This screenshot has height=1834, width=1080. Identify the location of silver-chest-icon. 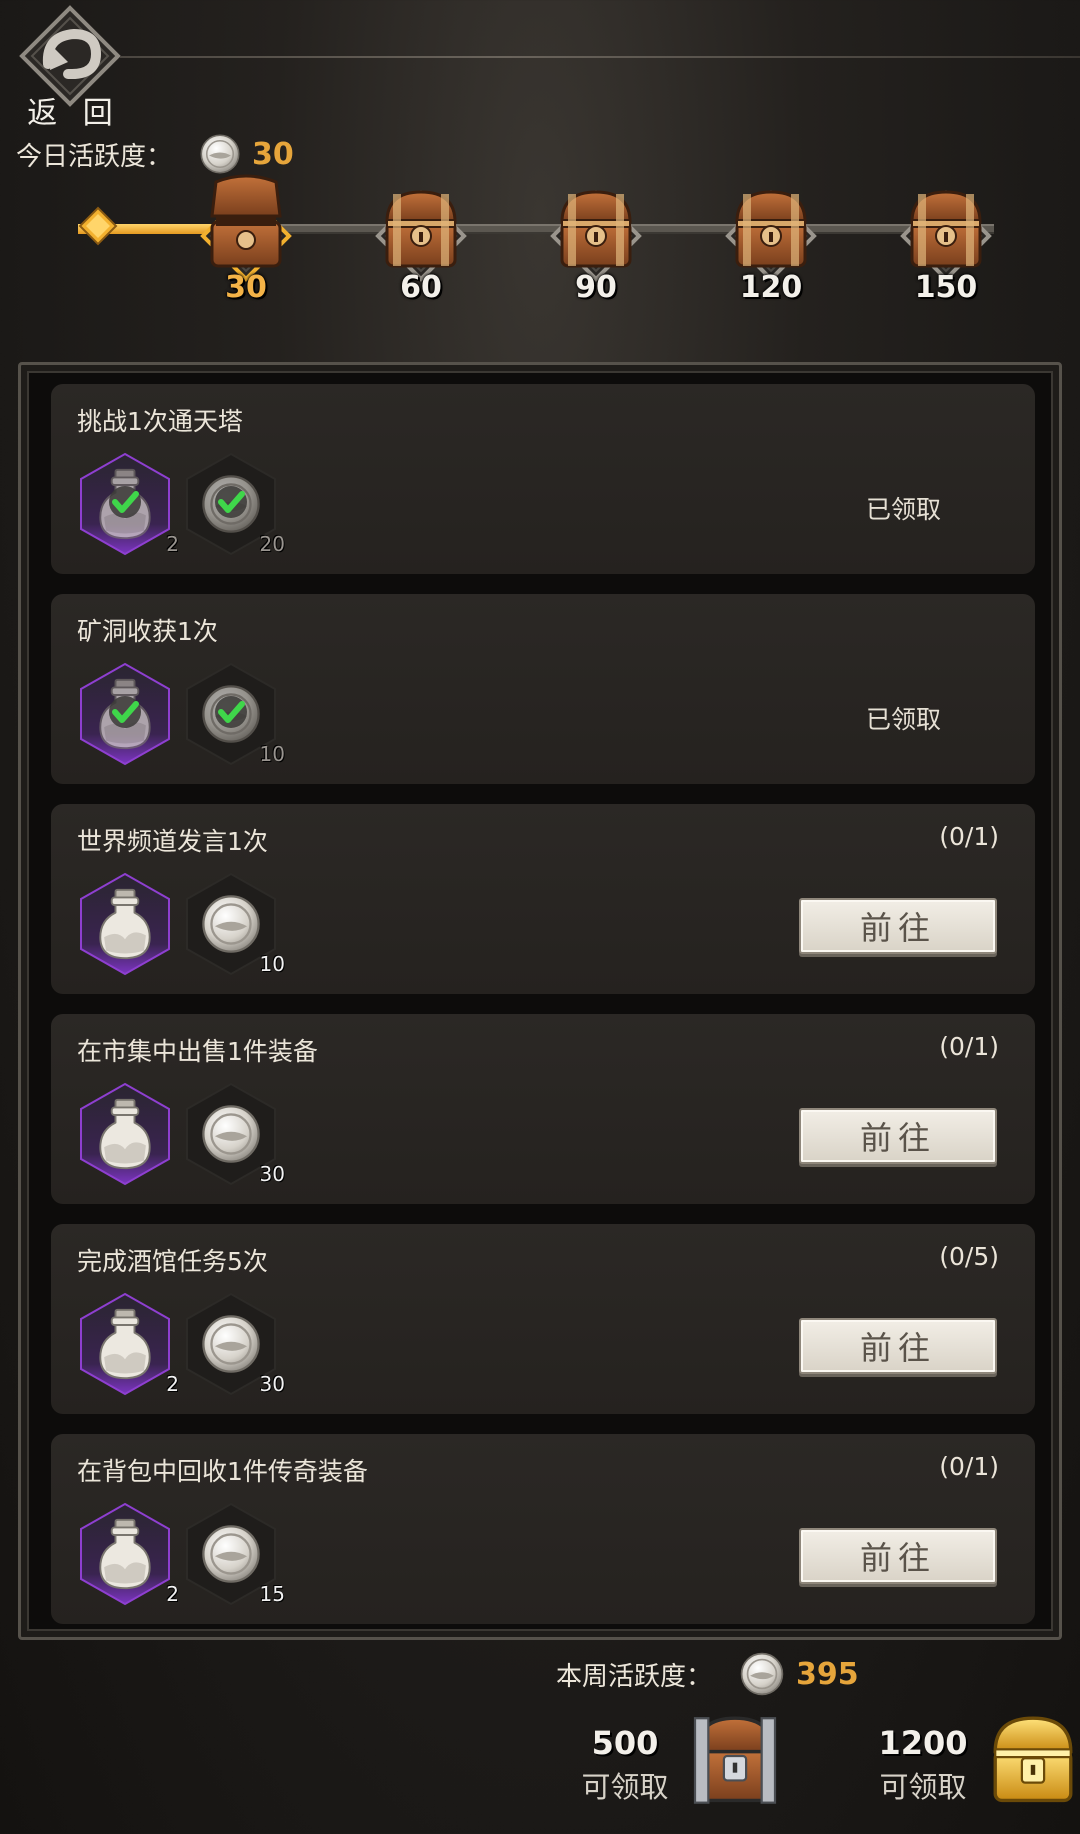
(735, 1760).